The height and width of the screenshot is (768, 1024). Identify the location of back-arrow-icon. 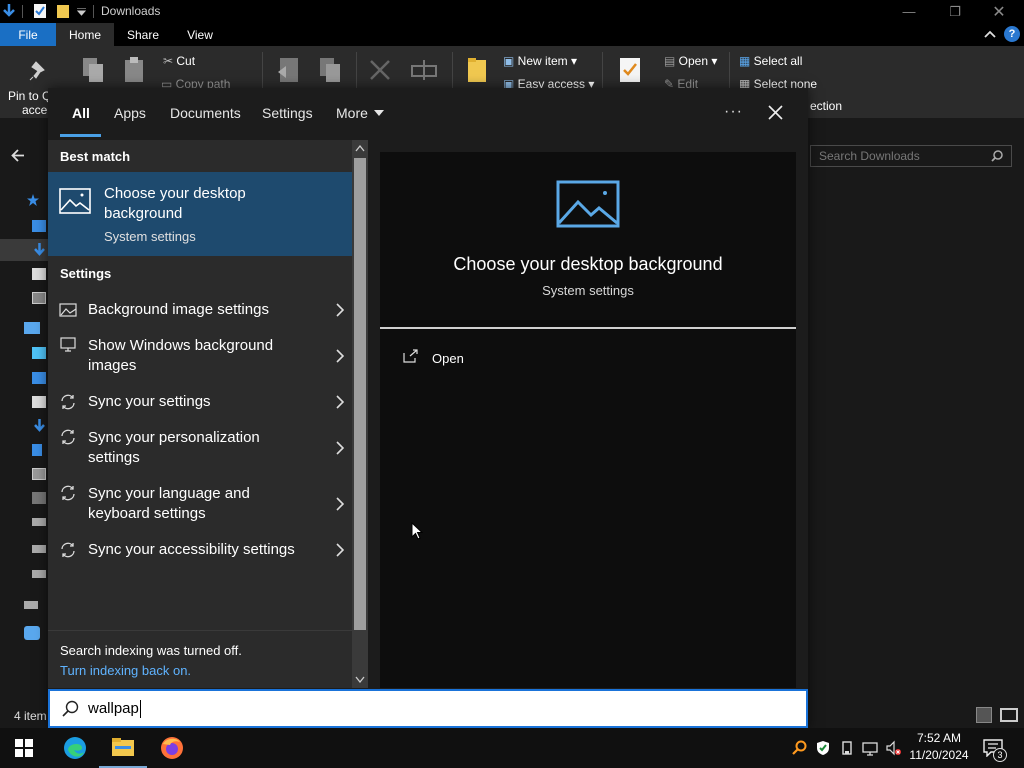
(18, 155).